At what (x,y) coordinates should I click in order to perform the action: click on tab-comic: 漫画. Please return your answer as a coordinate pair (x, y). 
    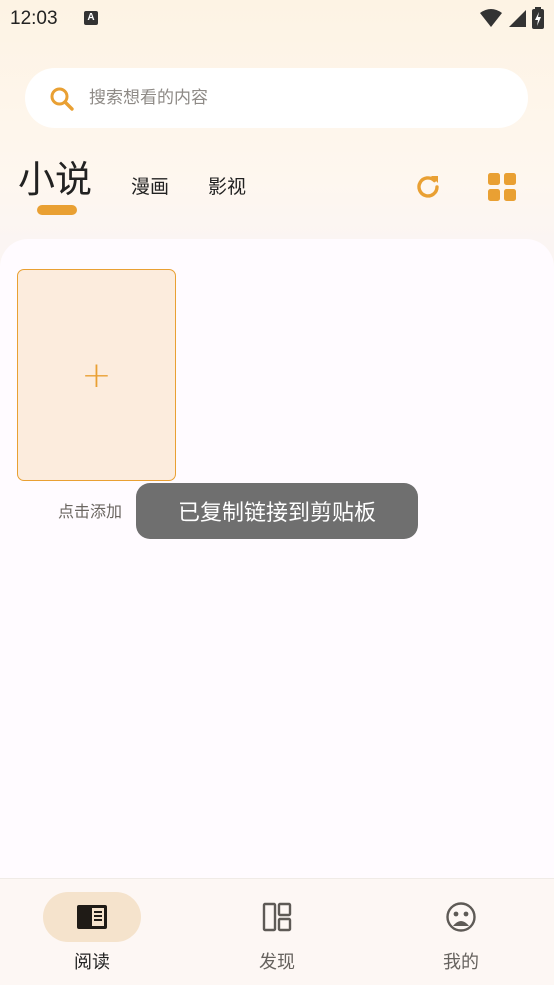
    Looking at the image, I should click on (150, 187).